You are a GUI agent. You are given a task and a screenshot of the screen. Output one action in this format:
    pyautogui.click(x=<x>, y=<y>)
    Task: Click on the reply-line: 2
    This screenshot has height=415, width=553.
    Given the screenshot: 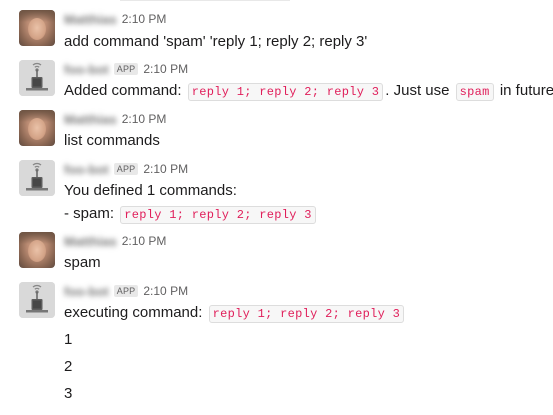 What is the action you would take?
    pyautogui.click(x=68, y=367)
    